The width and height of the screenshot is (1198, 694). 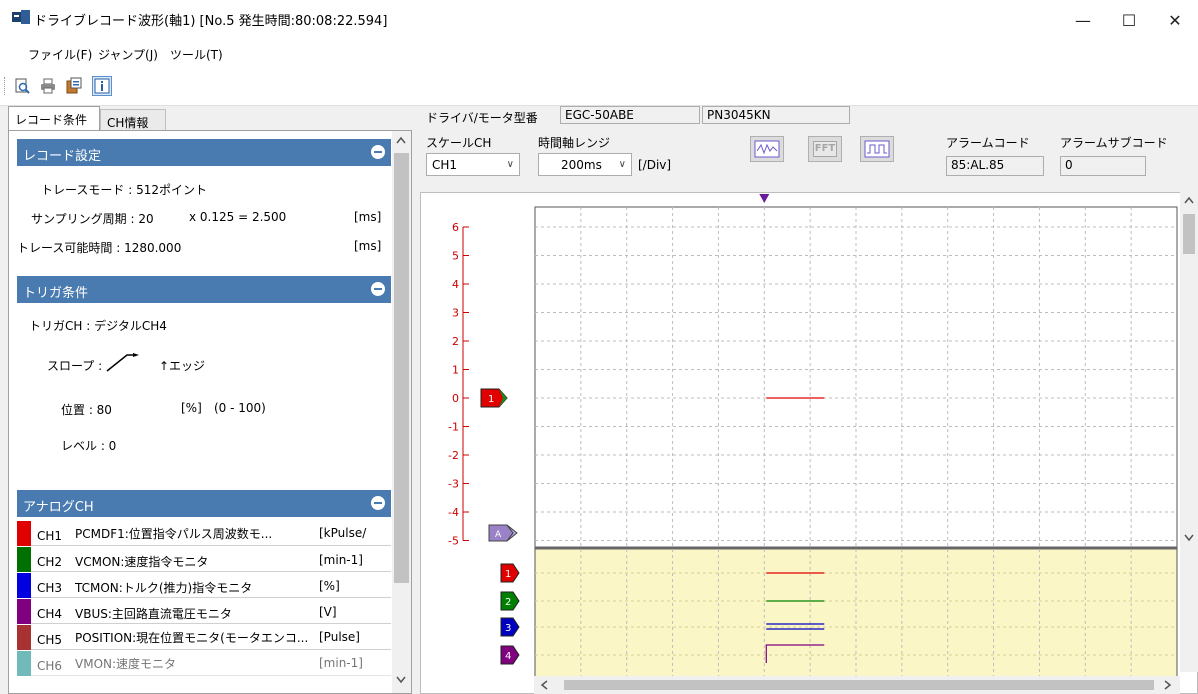 What do you see at coordinates (508, 628) in the screenshot?
I see `digital-ch3-label: 3` at bounding box center [508, 628].